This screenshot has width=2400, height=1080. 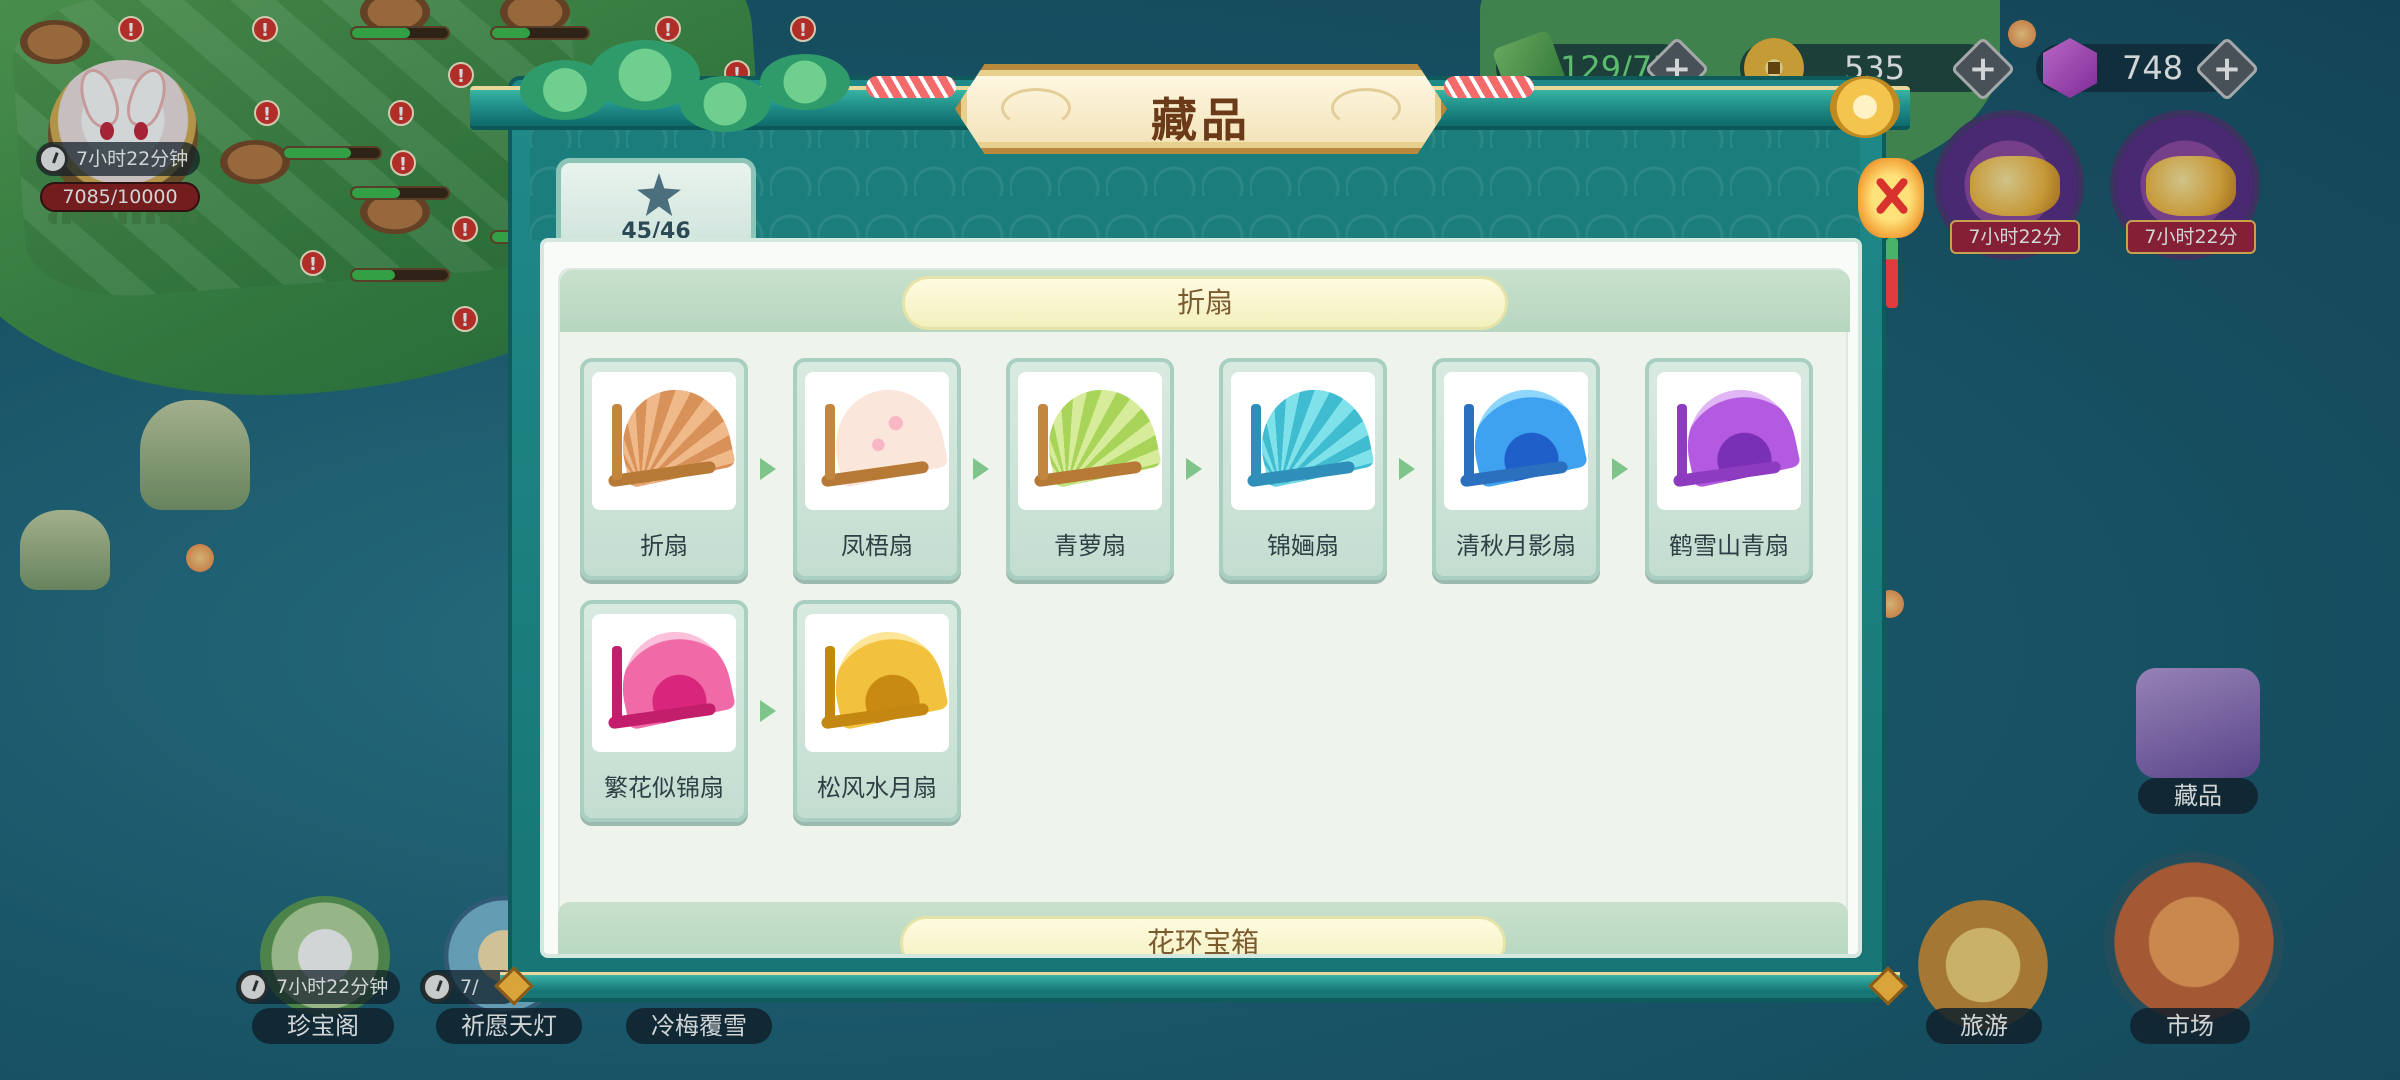 What do you see at coordinates (1521, 435) in the screenshot?
I see `autumn-moon-fan-icon` at bounding box center [1521, 435].